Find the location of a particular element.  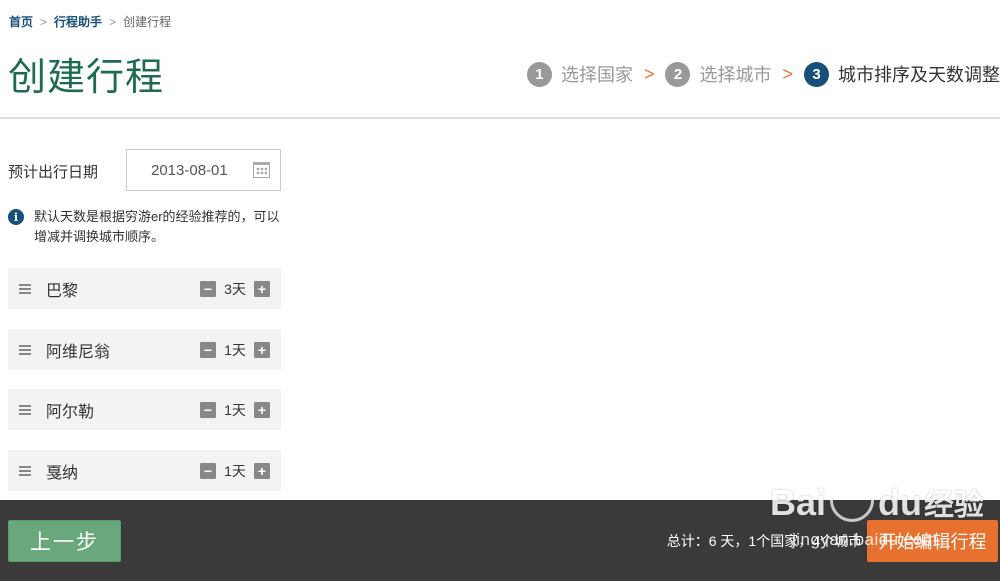

step-label: 选择国家 is located at coordinates (596, 75).